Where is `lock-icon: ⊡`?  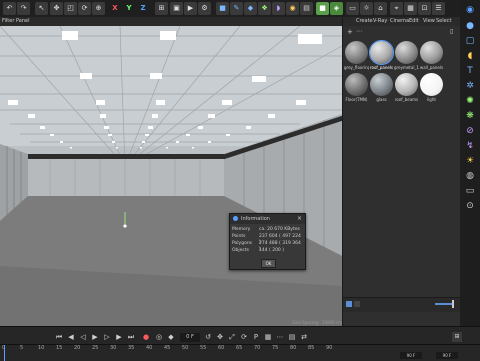
lock-icon: ⊡ is located at coordinates (424, 8).